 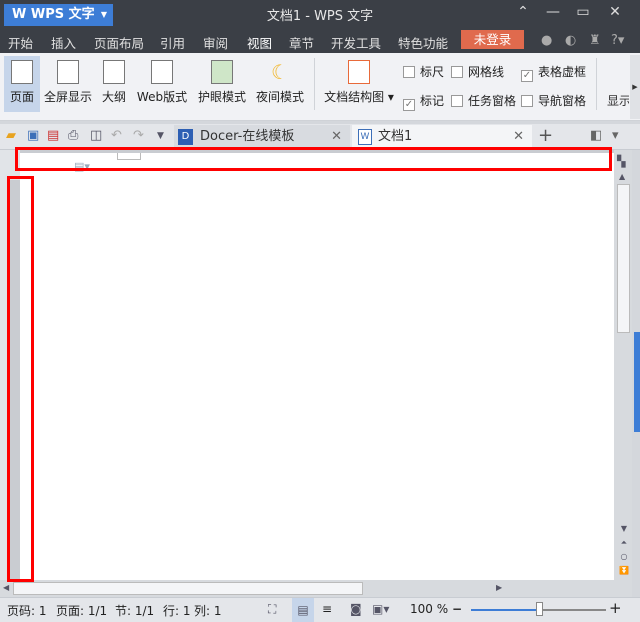 I want to click on save-icon: ▣, so click(x=33, y=135).